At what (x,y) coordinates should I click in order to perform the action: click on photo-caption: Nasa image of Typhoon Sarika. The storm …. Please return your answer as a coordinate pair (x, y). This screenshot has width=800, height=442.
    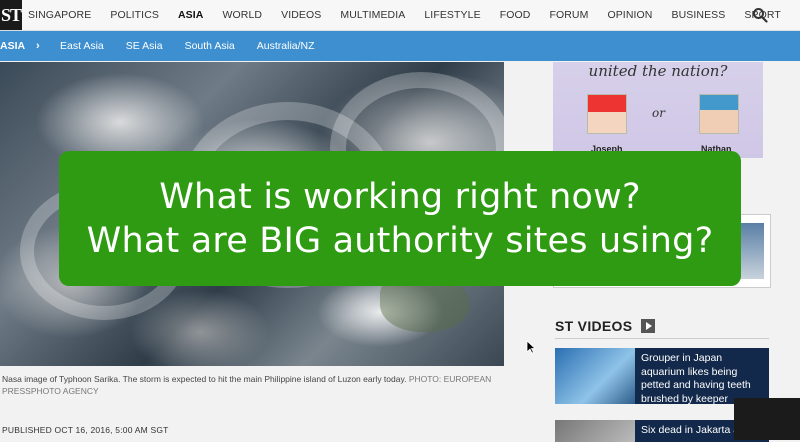
    Looking at the image, I should click on (252, 385).